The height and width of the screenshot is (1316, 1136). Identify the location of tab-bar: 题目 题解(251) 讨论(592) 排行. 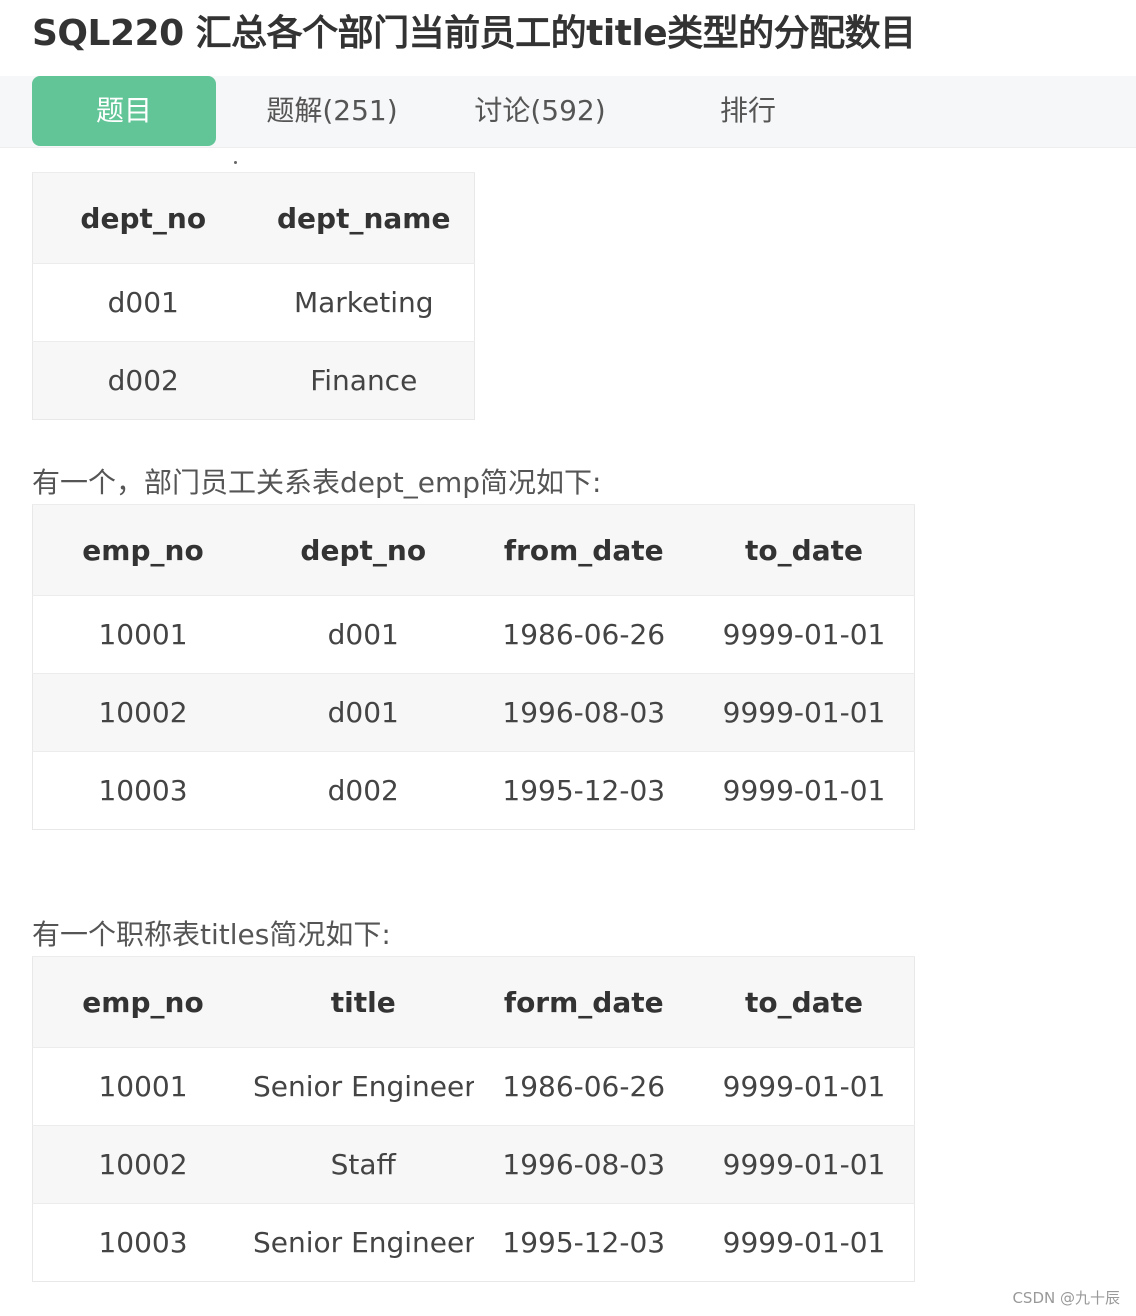
(568, 112).